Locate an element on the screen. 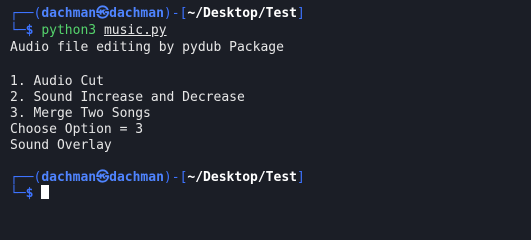 The width and height of the screenshot is (531, 240). command-line-1: └─$ python3 music.py is located at coordinates (88, 30).